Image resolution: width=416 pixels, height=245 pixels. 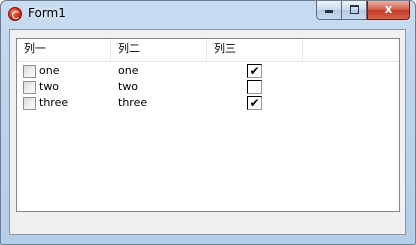 What do you see at coordinates (133, 102) in the screenshot?
I see `row-col2-text: three` at bounding box center [133, 102].